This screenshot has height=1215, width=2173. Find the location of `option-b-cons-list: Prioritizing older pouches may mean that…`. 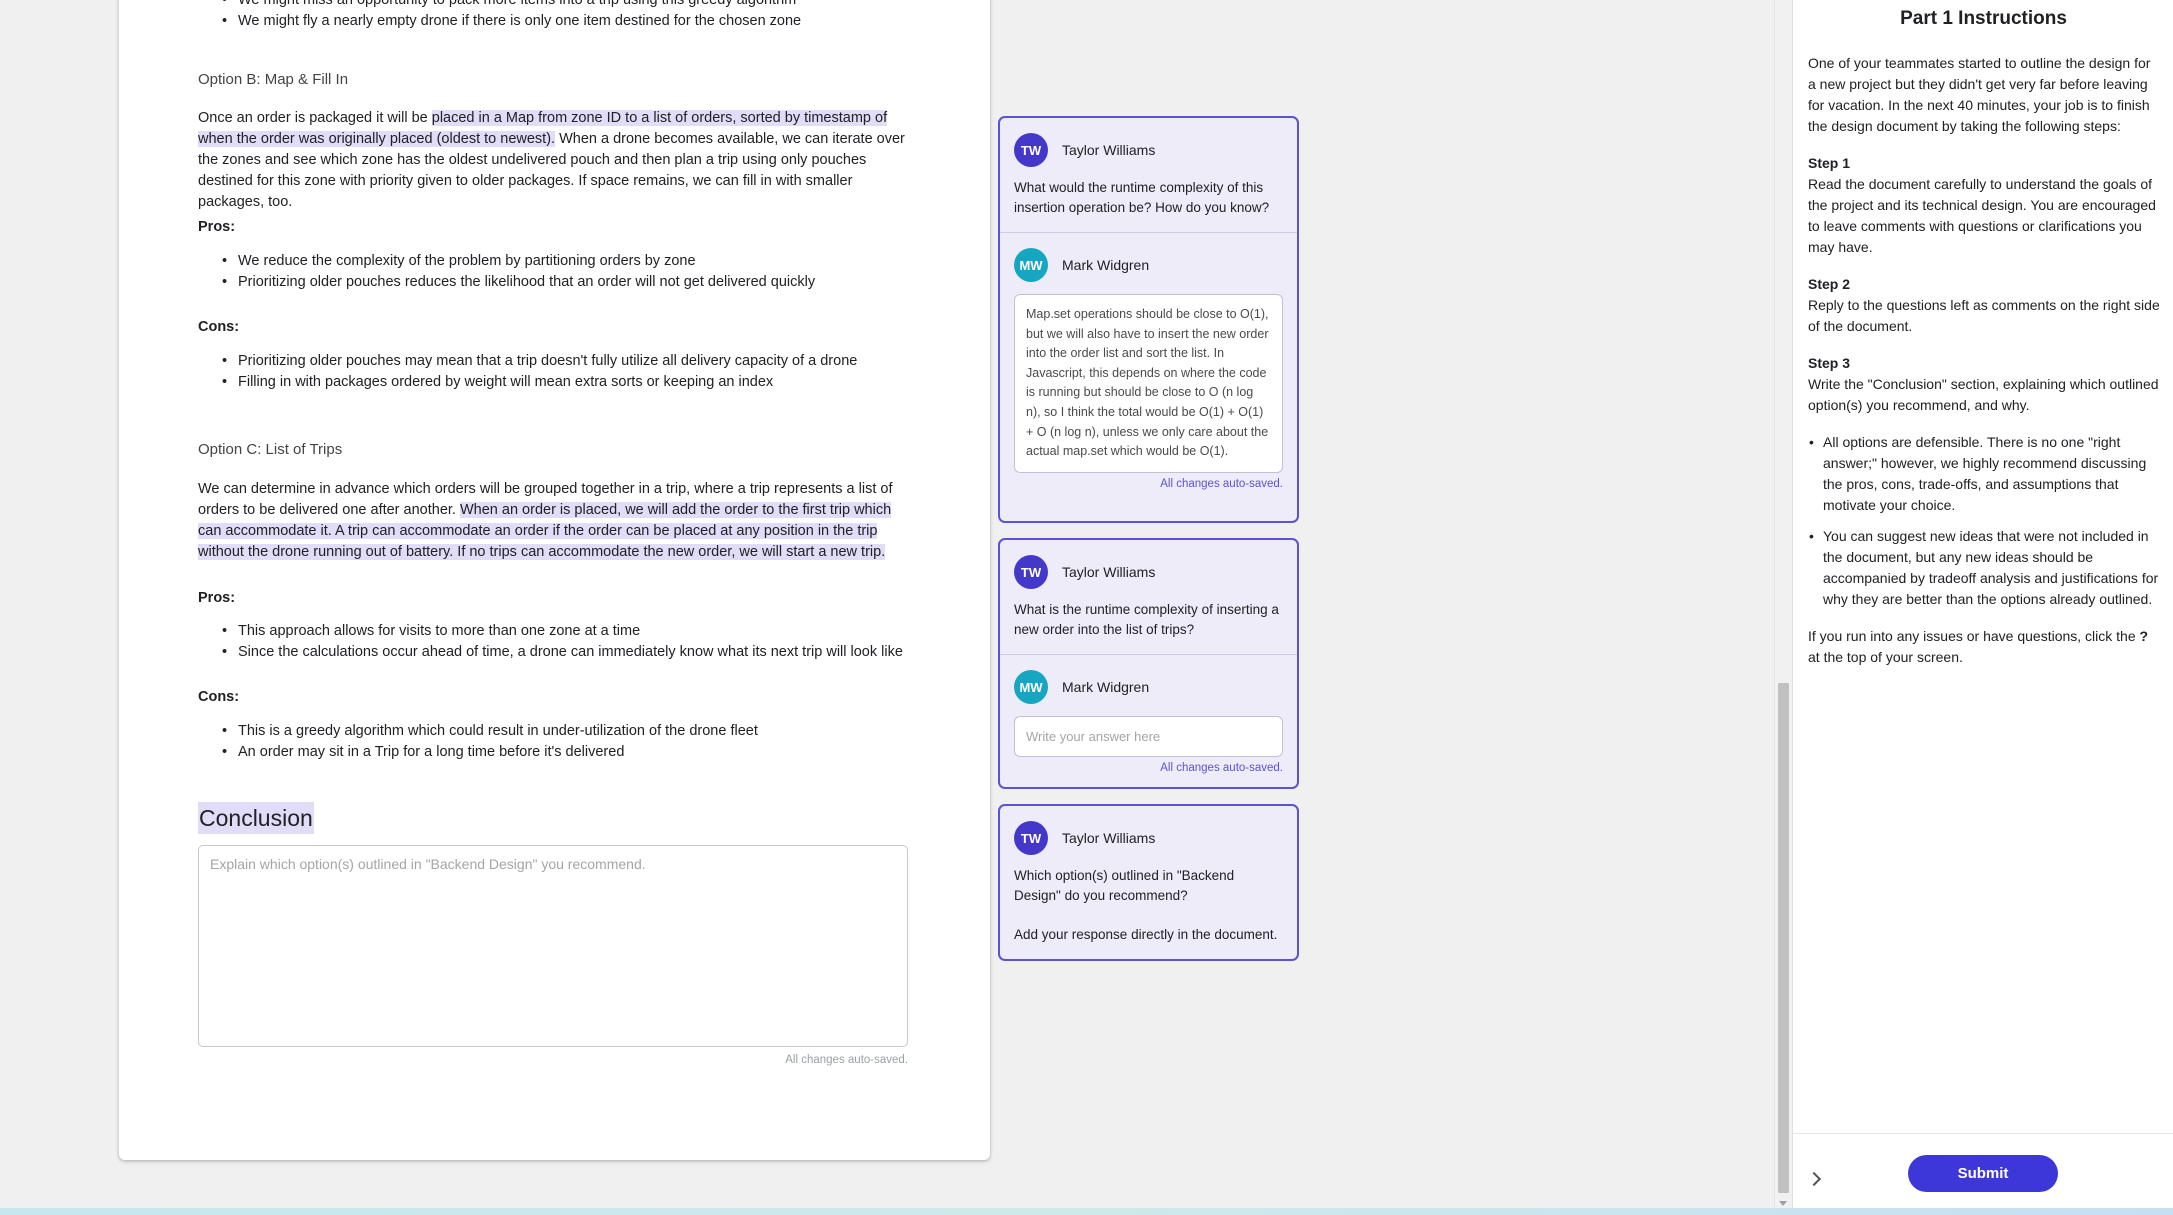

option-b-cons-list: Prioritizing older pouches may mean that… is located at coordinates (553, 372).